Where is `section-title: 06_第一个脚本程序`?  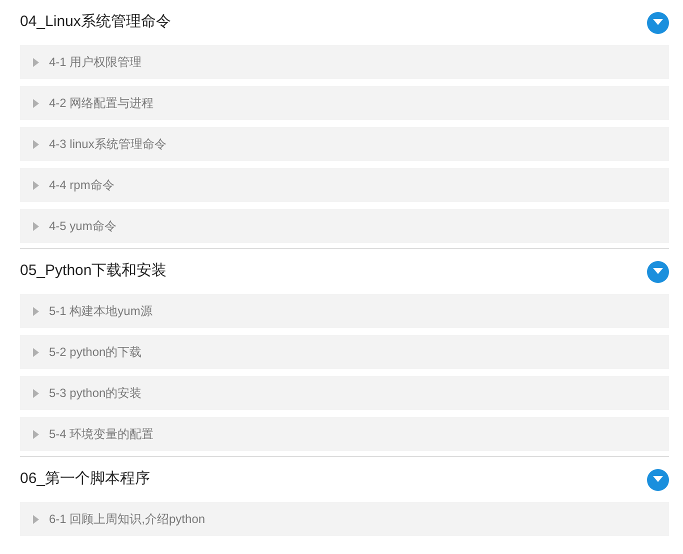 section-title: 06_第一个脚本程序 is located at coordinates (85, 479).